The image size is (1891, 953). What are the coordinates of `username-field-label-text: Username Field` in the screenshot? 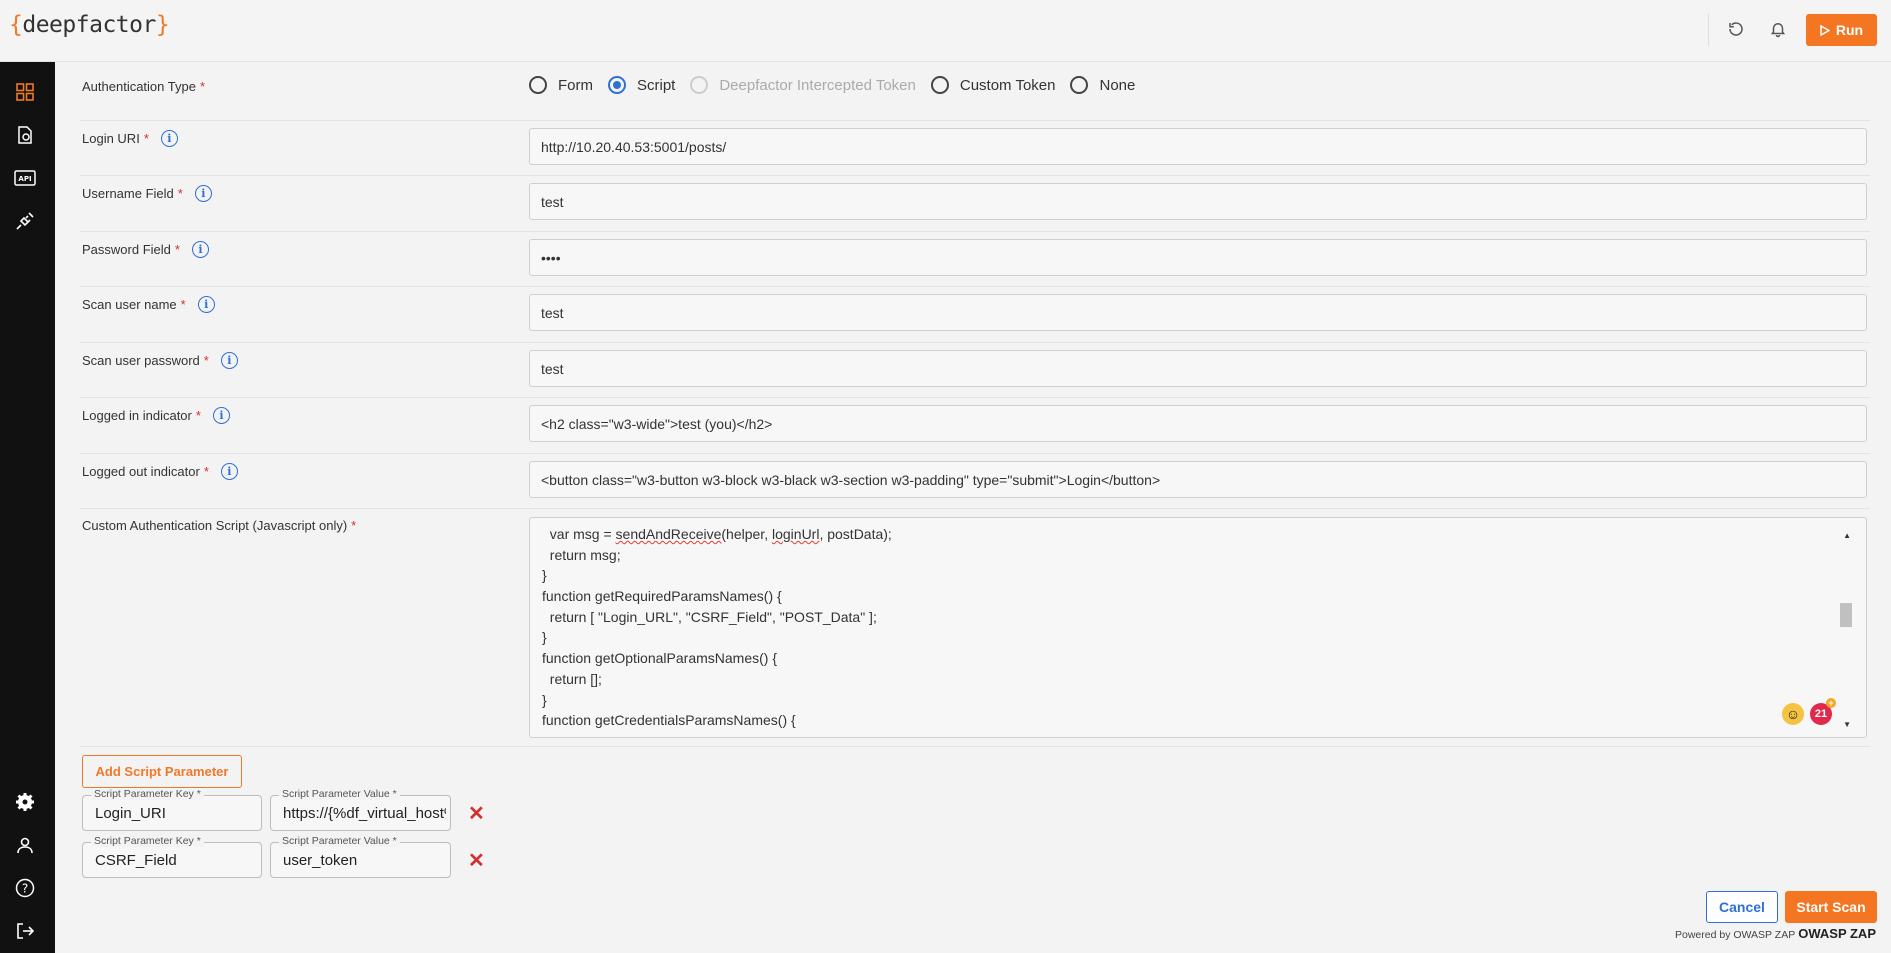 It's located at (128, 193).